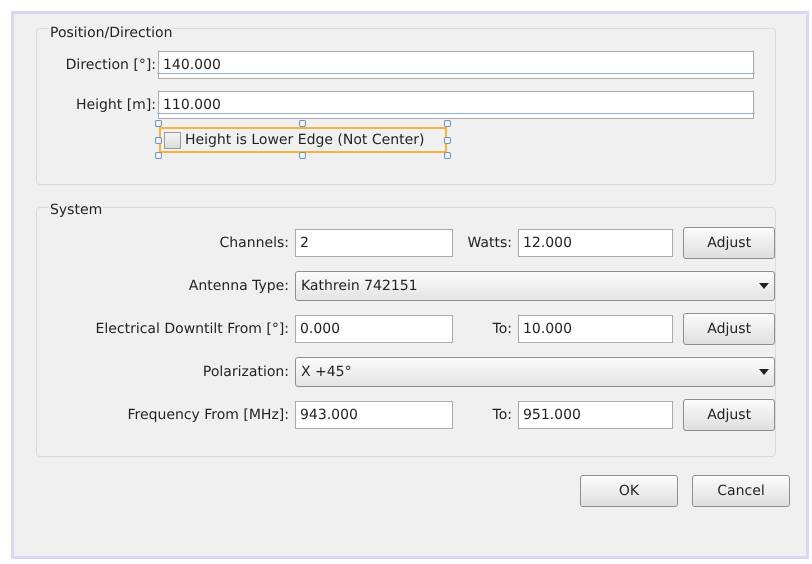  Describe the element at coordinates (172, 140) in the screenshot. I see `checkbox` at that location.